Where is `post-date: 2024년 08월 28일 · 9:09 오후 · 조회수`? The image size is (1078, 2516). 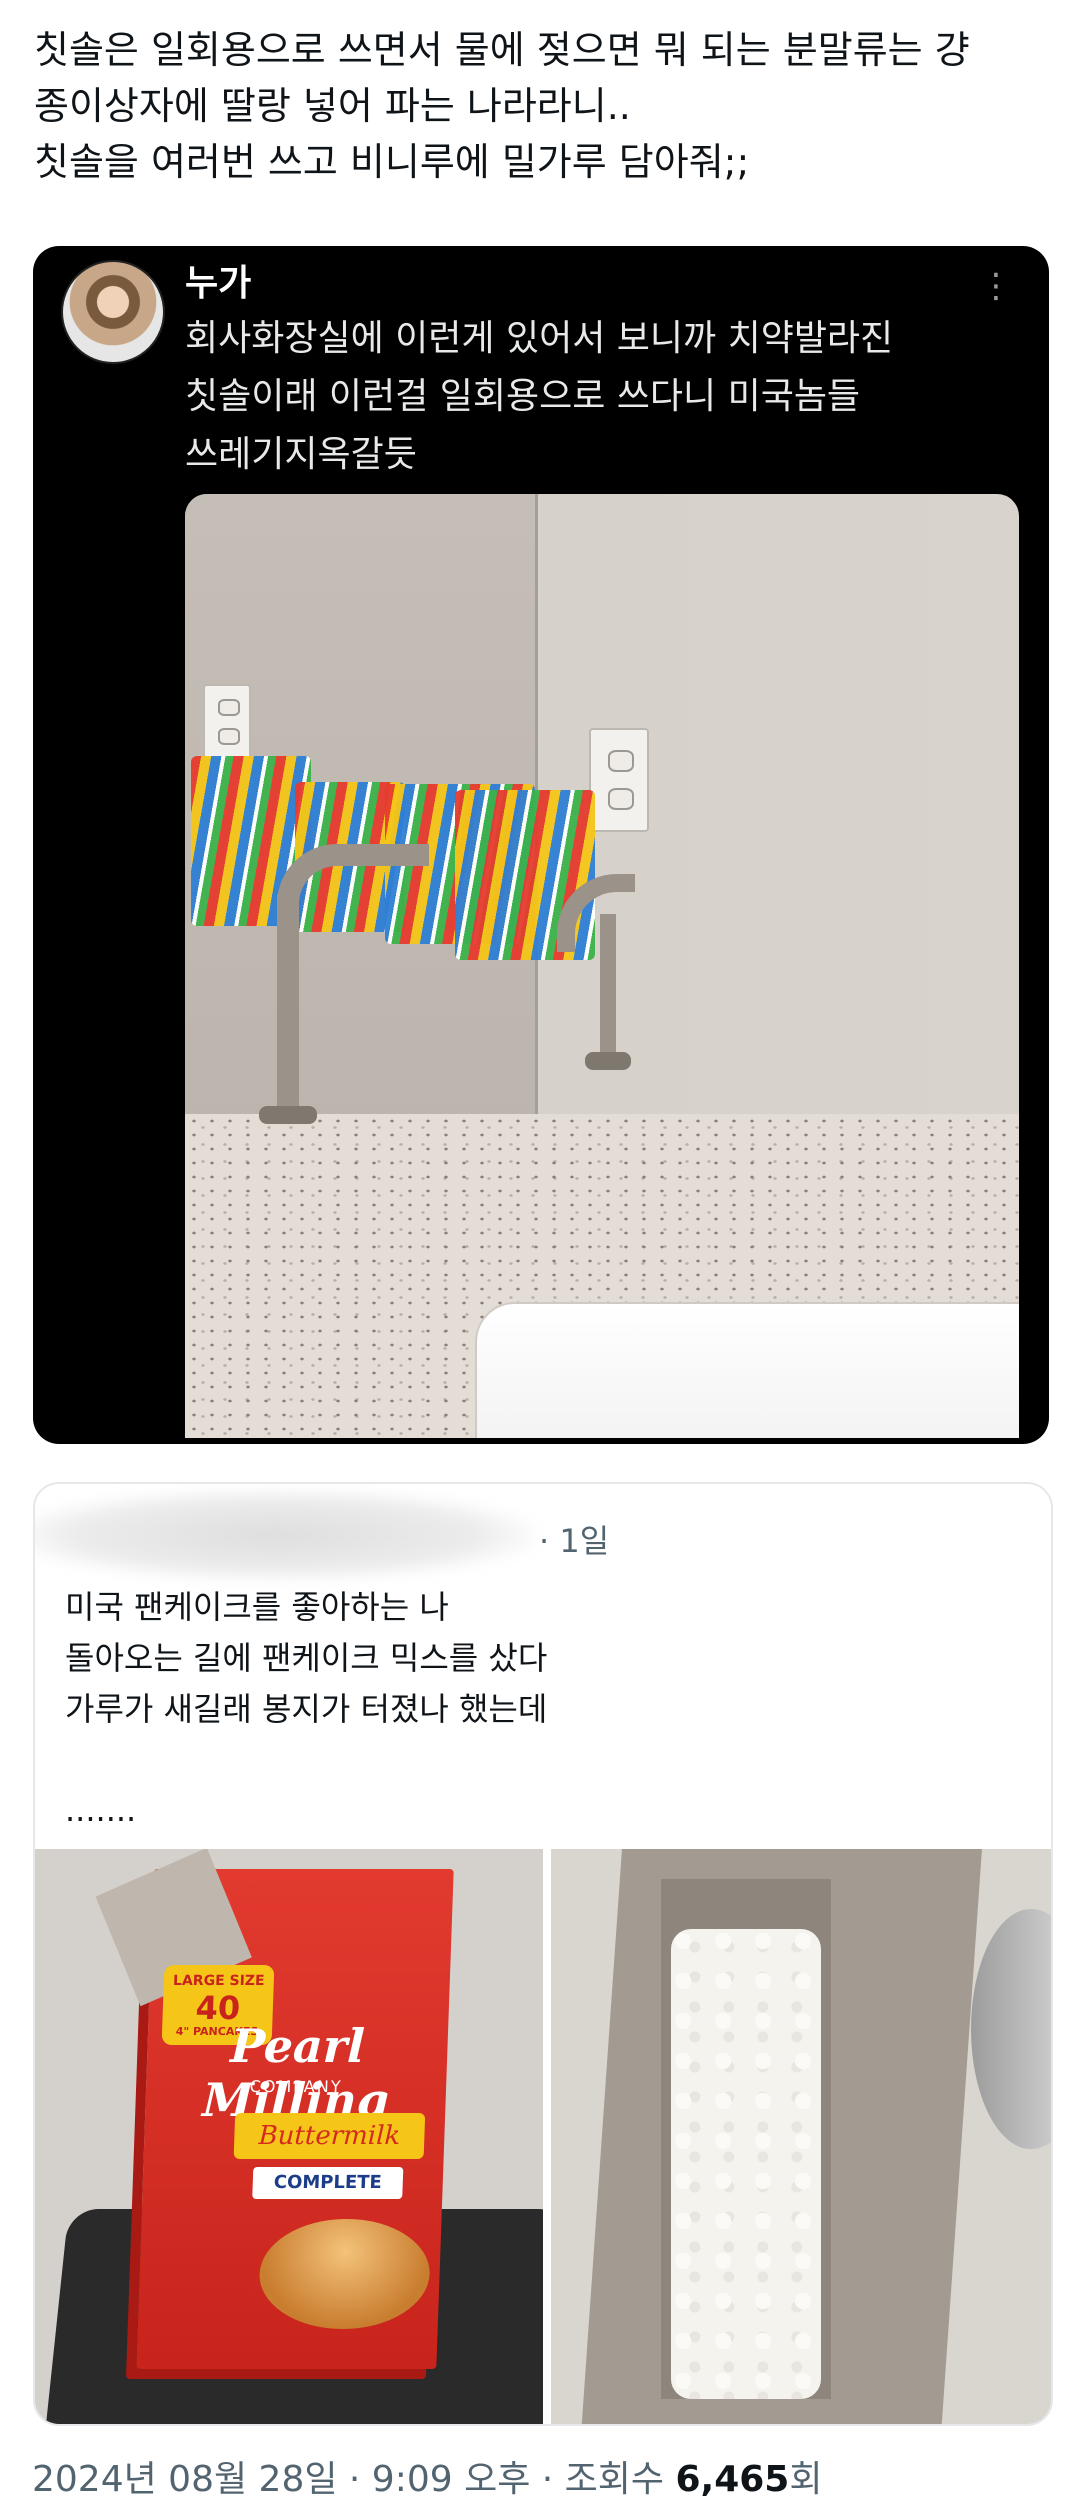
post-date: 2024년 08월 28일 · 9:09 오후 · 조회수 is located at coordinates (353, 2479).